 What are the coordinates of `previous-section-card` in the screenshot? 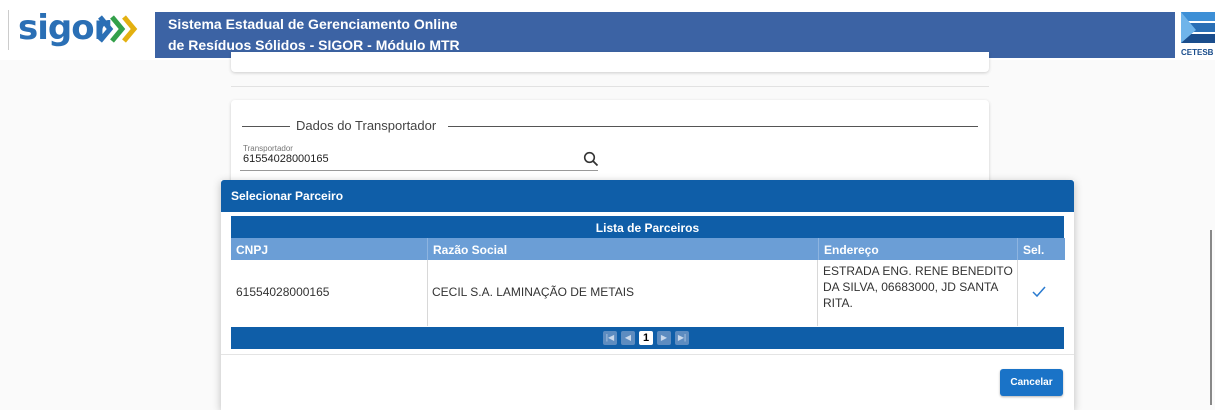 It's located at (610, 62).